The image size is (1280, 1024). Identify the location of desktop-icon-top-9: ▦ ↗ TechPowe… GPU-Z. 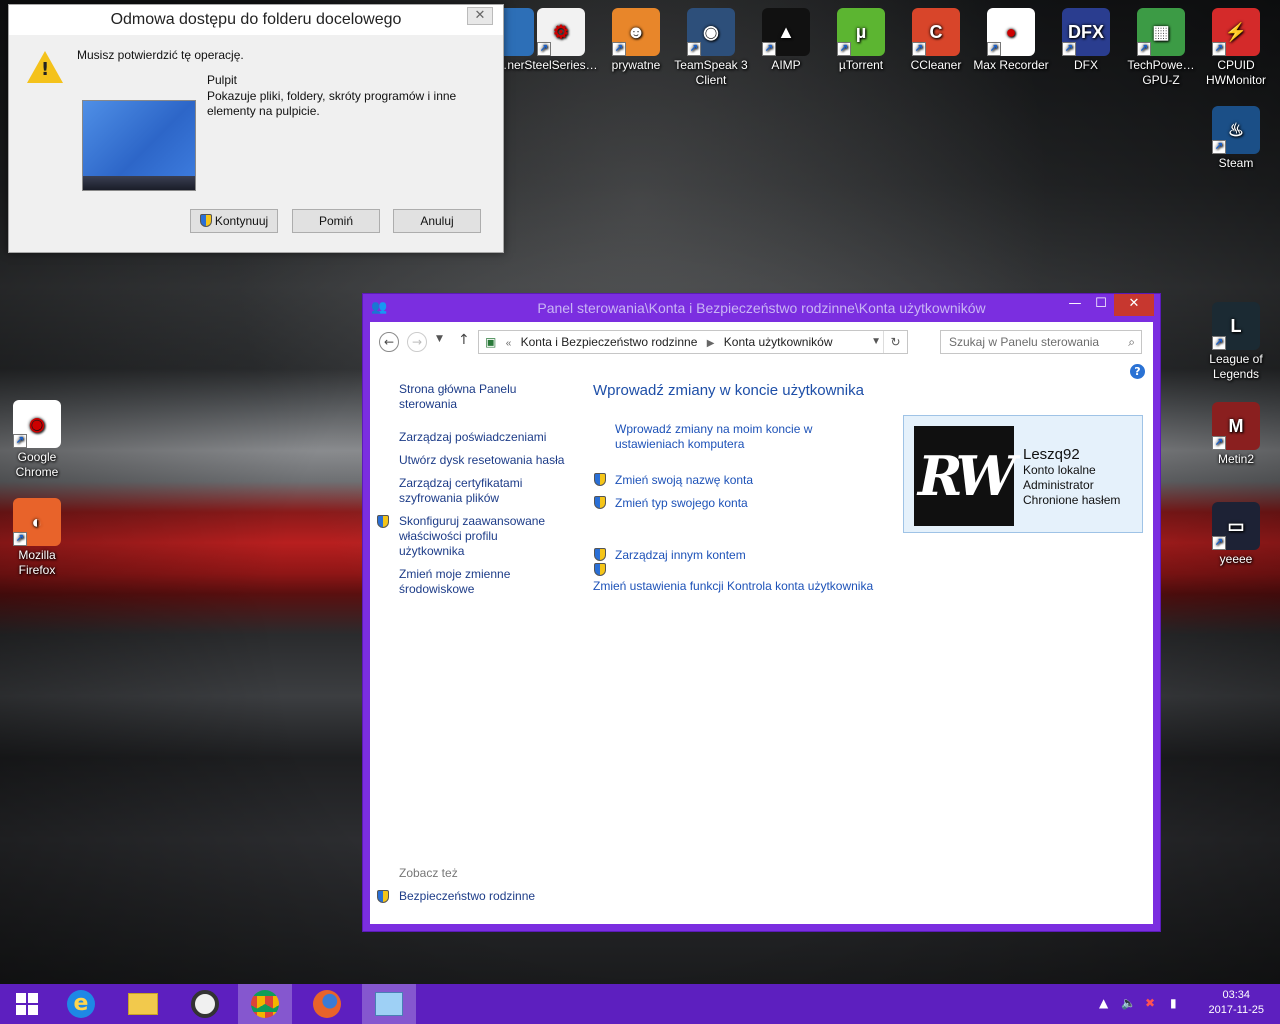
(1161, 48).